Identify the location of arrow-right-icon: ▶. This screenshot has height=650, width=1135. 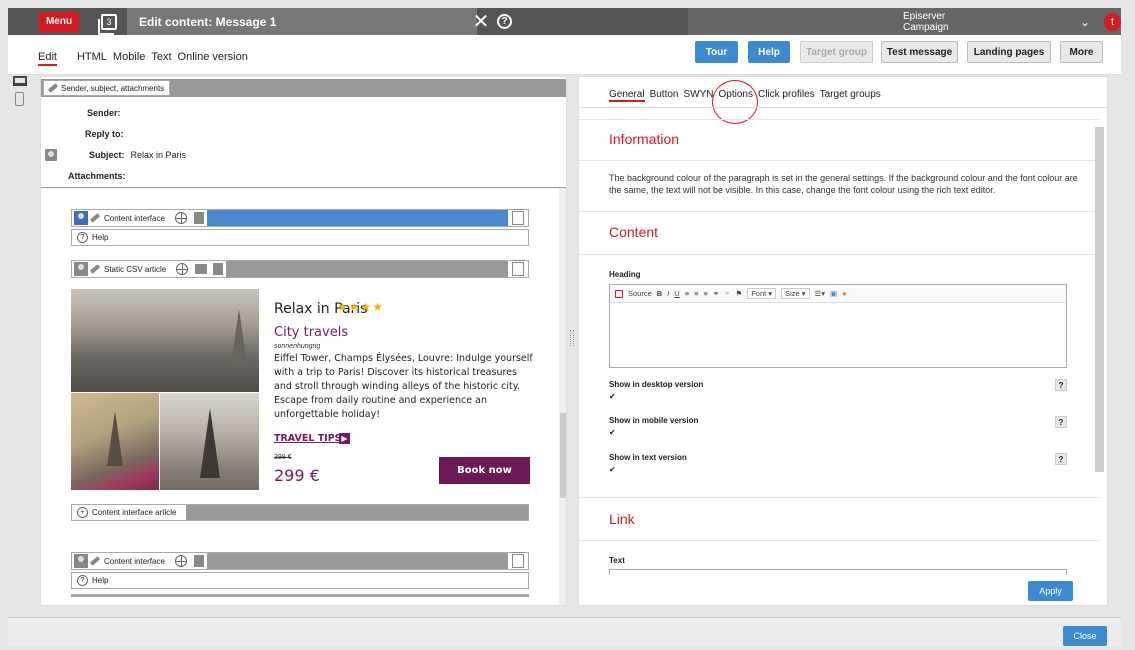
(344, 438).